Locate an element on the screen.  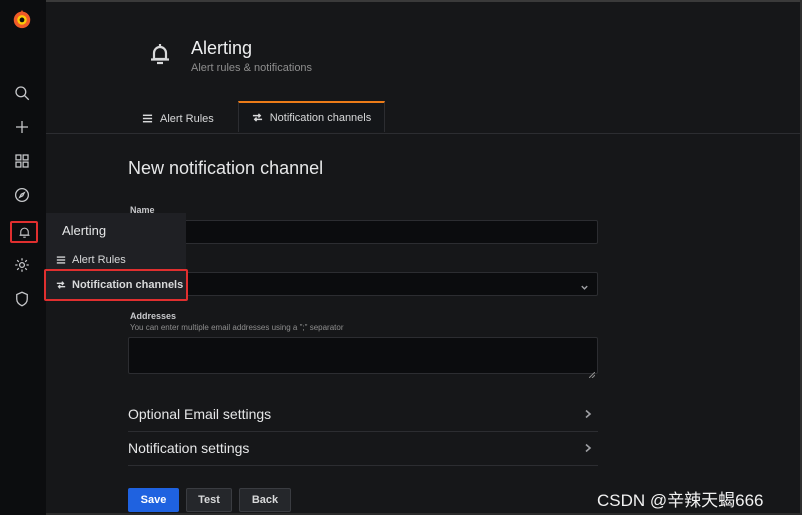
search-icon is located at coordinates (22, 93).